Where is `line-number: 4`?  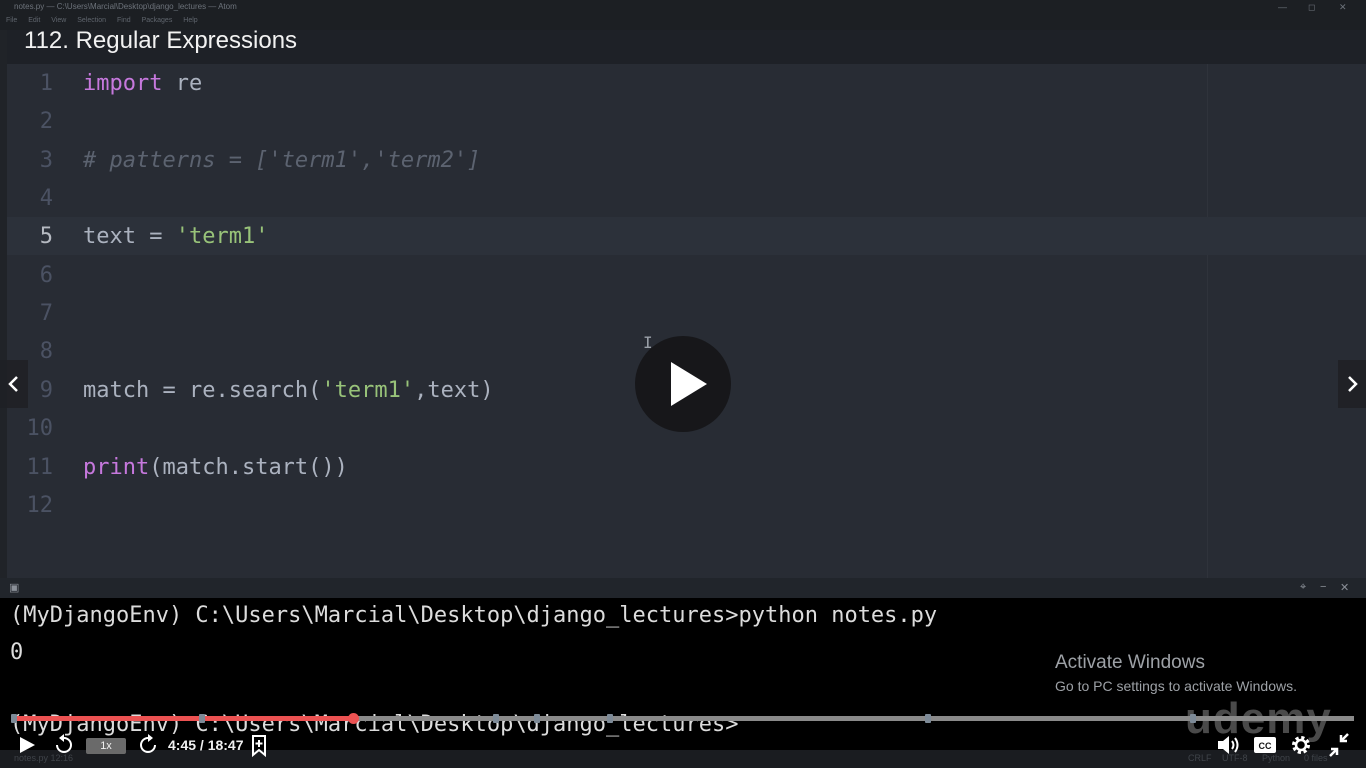
line-number: 4 is located at coordinates (46, 198).